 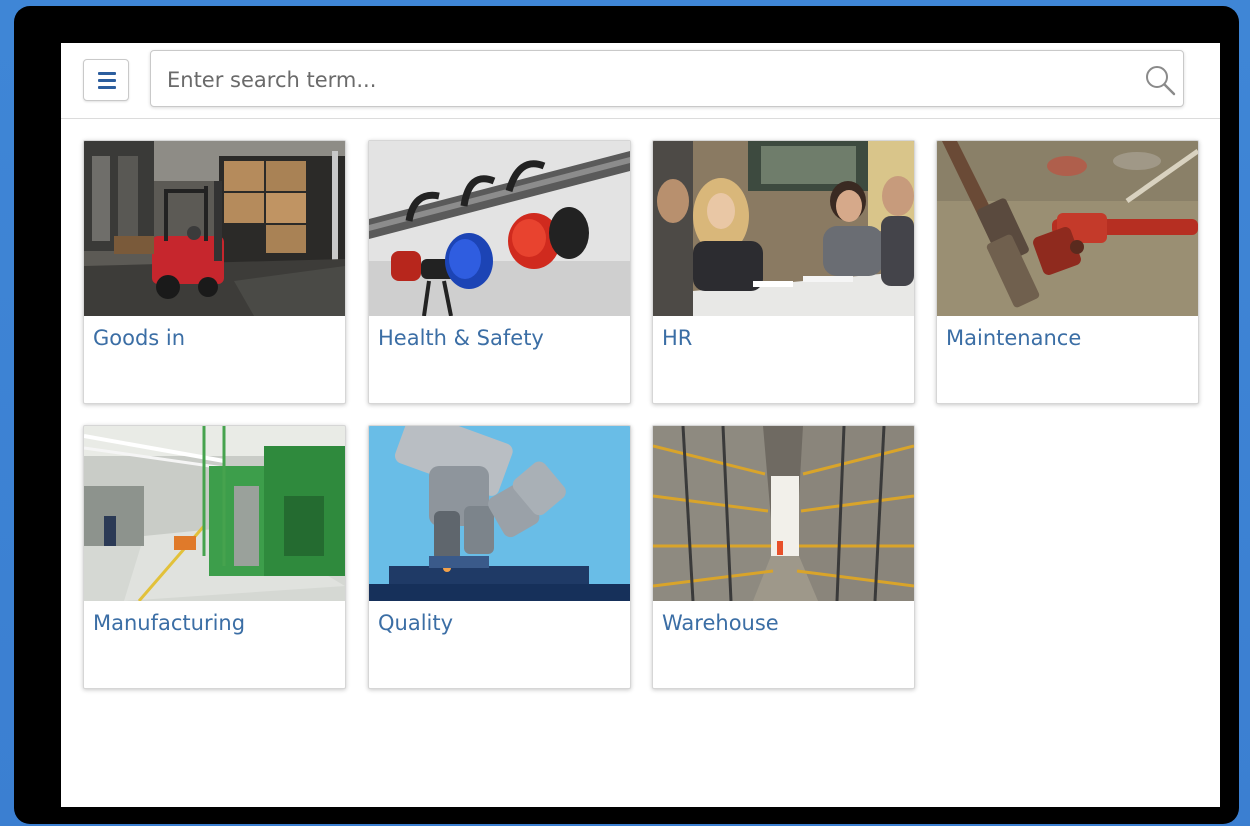 I want to click on top-bar, so click(x=640, y=81).